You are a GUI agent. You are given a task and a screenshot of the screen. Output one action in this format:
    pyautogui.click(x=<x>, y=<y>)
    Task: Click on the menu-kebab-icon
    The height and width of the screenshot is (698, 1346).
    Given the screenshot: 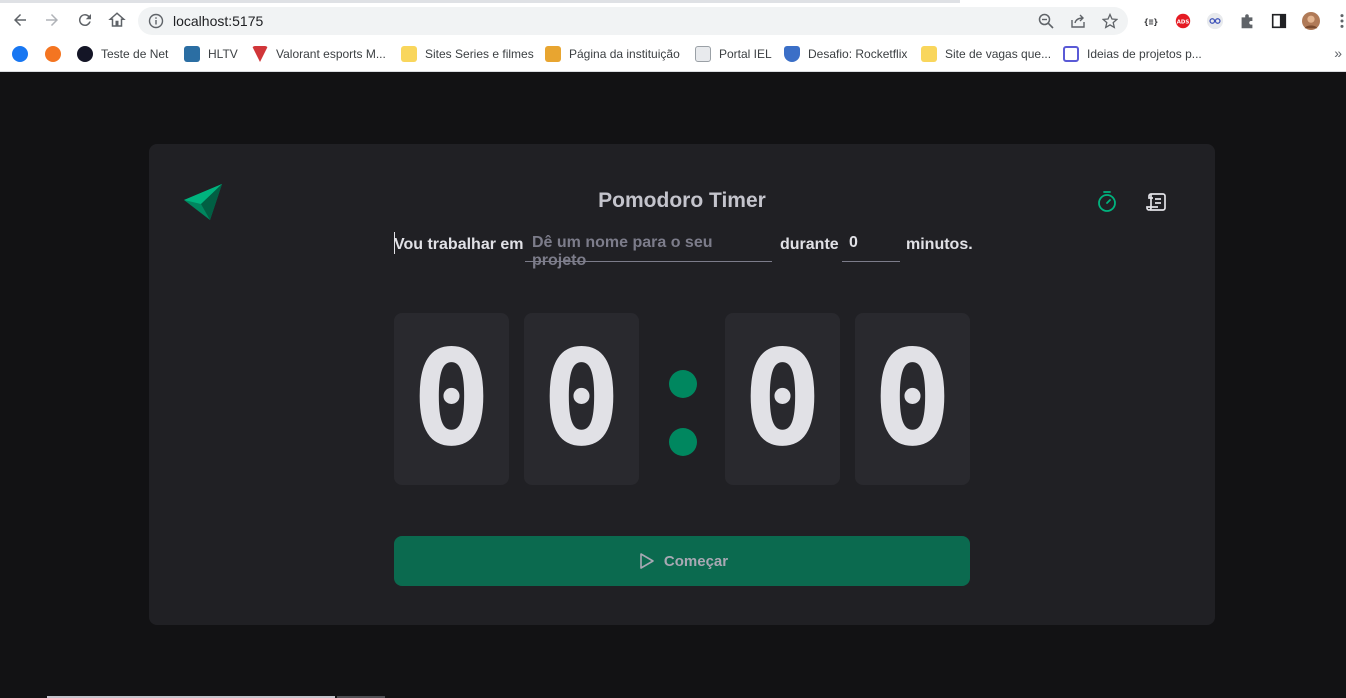 What is the action you would take?
    pyautogui.click(x=1339, y=21)
    